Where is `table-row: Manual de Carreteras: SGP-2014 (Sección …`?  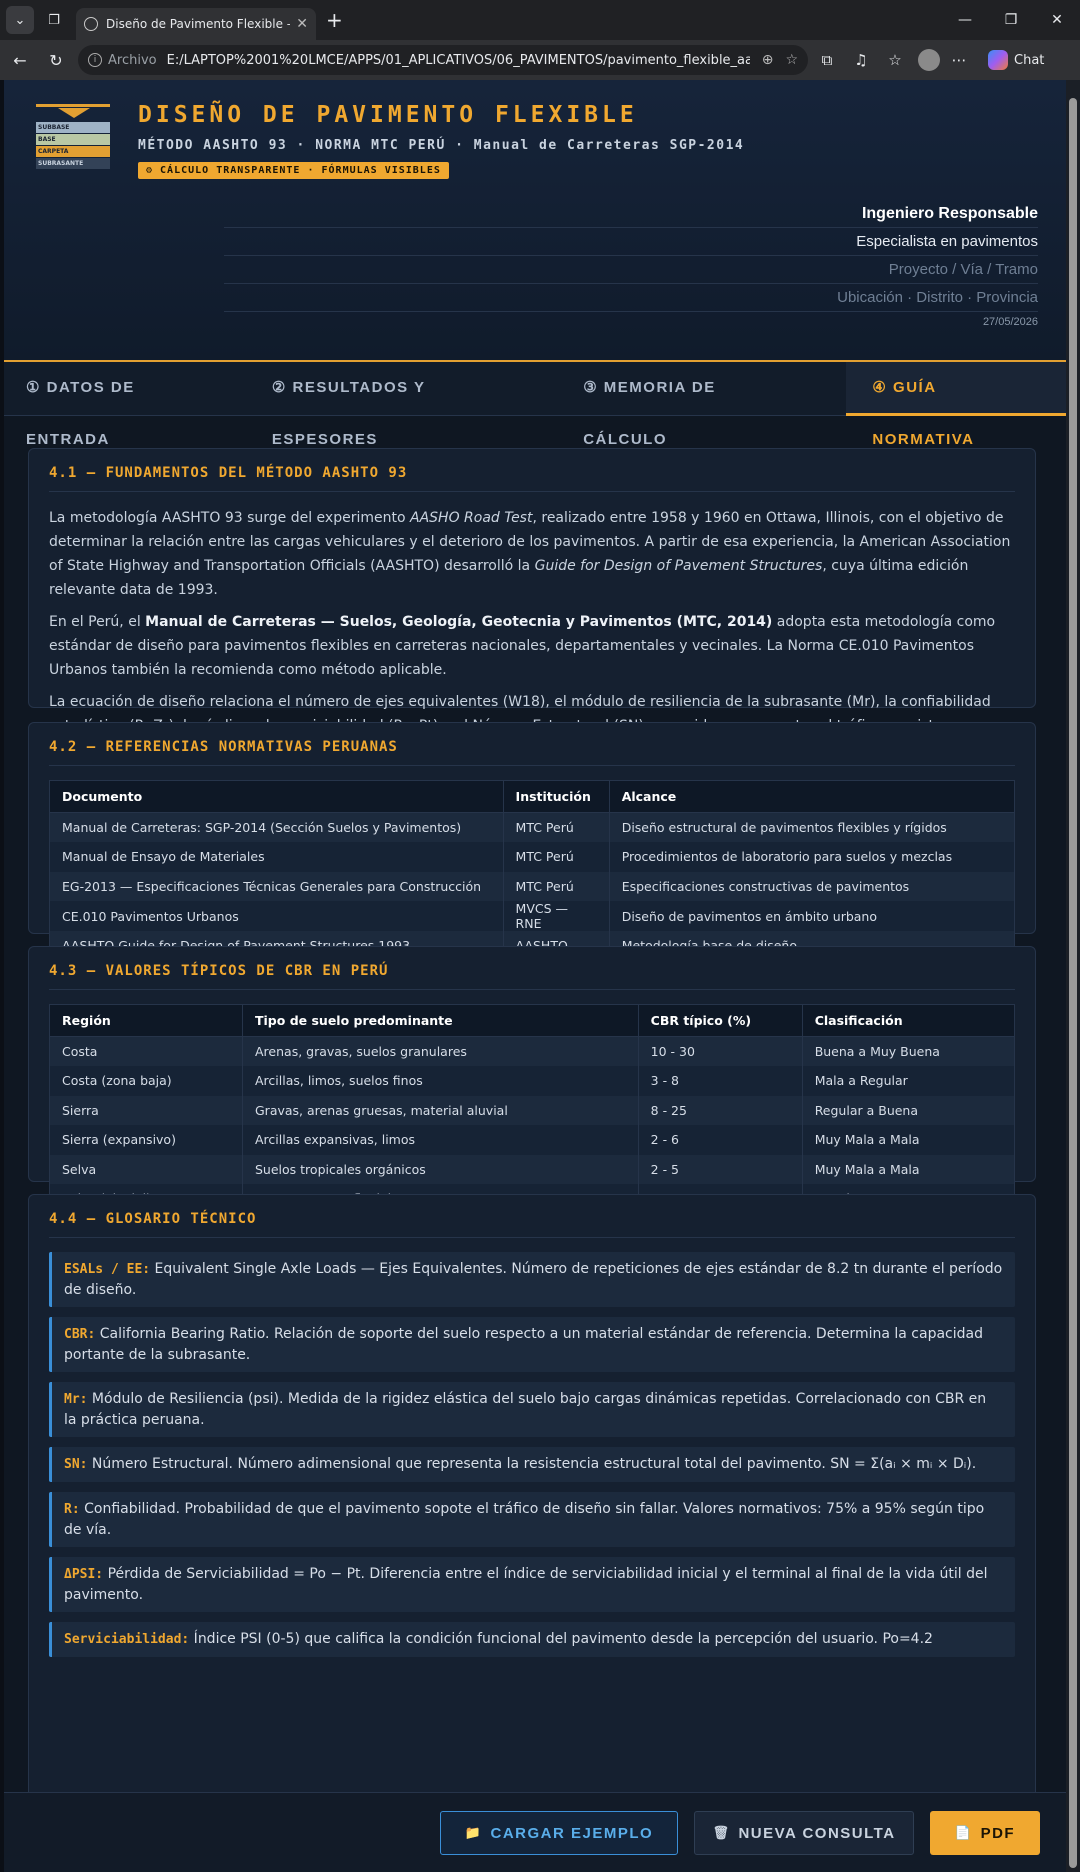 table-row: Manual de Carreteras: SGP-2014 (Sección … is located at coordinates (532, 827).